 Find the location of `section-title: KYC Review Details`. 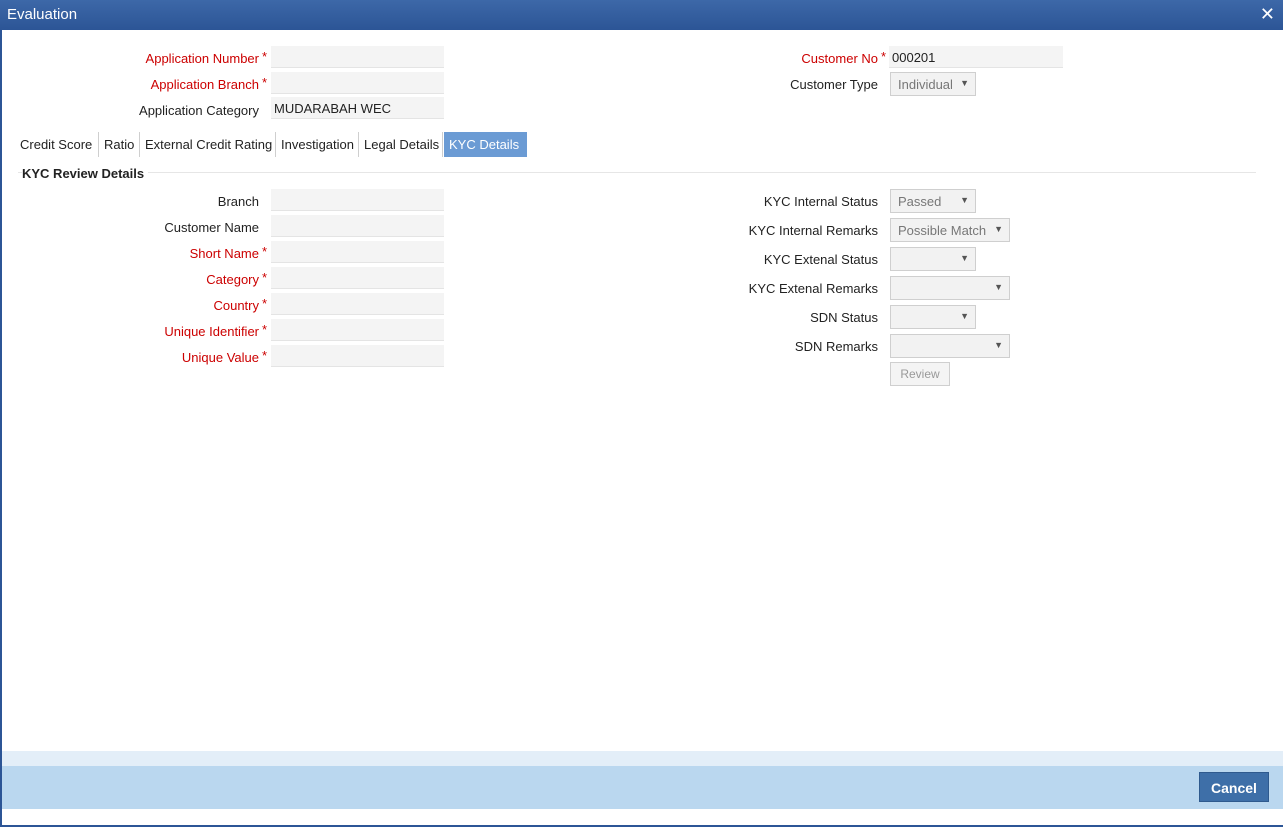

section-title: KYC Review Details is located at coordinates (85, 173).